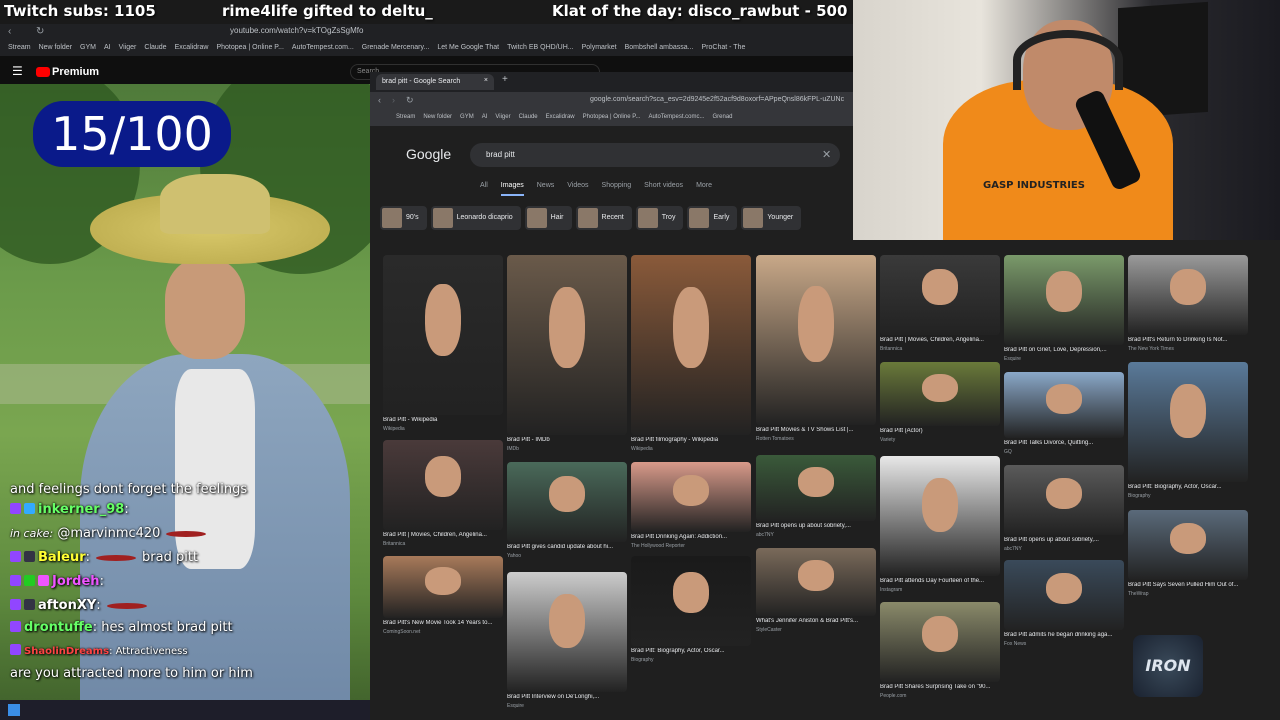 The width and height of the screenshot is (1280, 720). Describe the element at coordinates (475, 218) in the screenshot. I see `refine-chip: Leonardo dicaprio` at that location.